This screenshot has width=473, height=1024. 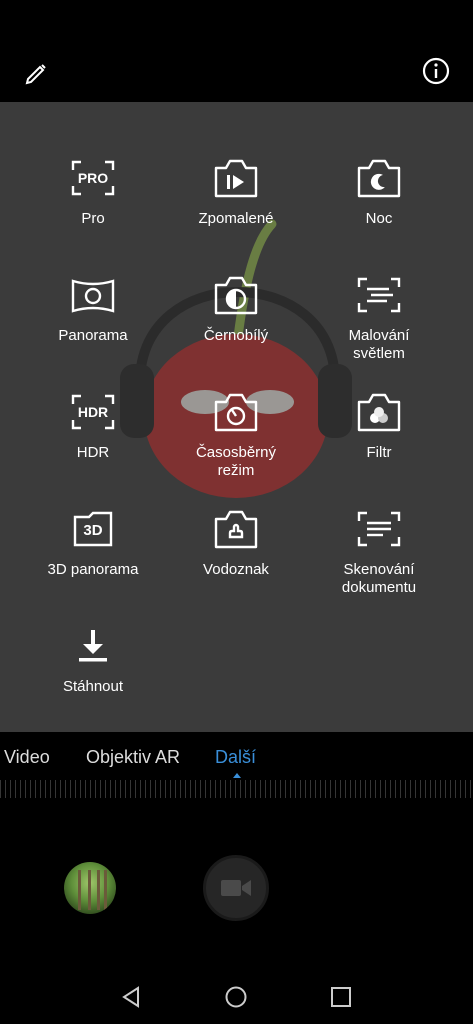 I want to click on document-scan-icon, so click(x=379, y=529).